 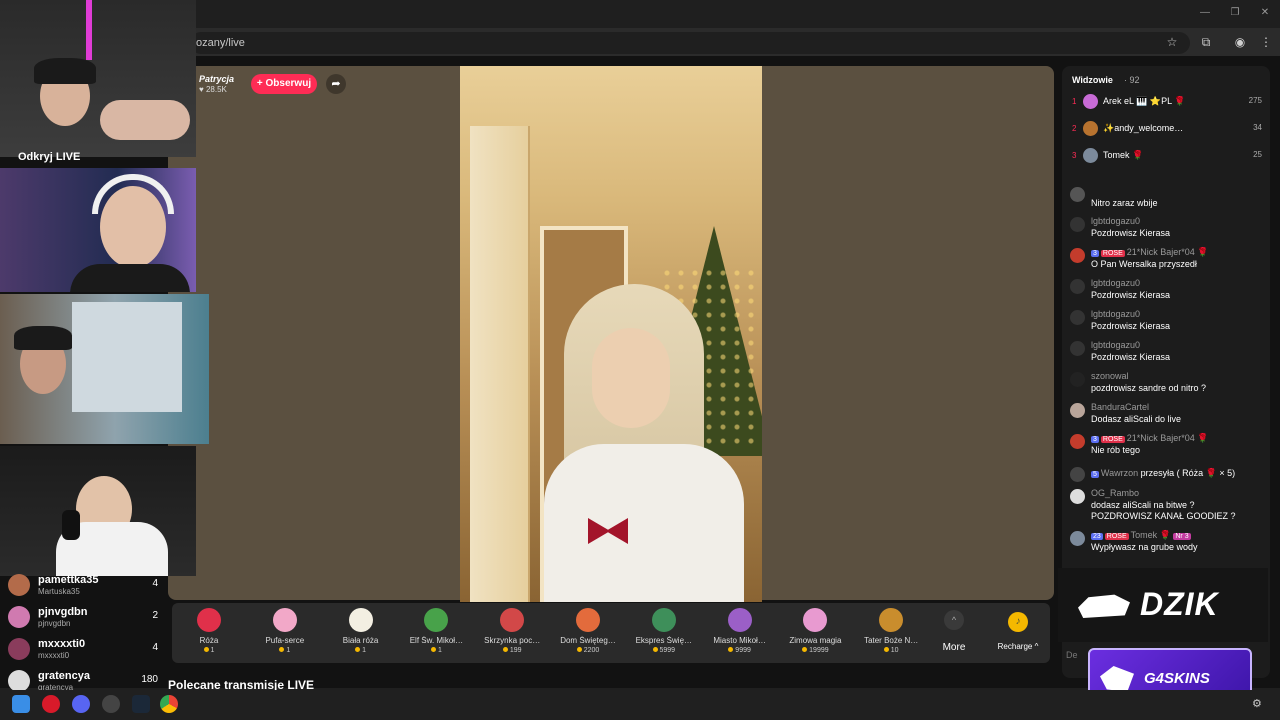 I want to click on chat-text: POZDROWISZ KANAŁ GOODIEZ ?, so click(x=1163, y=516).